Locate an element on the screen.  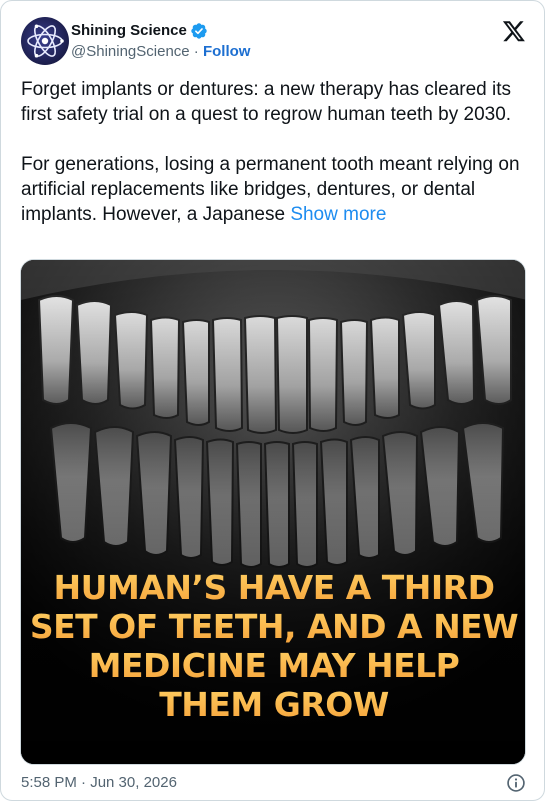
author-name-row: Shining Science is located at coordinates (139, 31).